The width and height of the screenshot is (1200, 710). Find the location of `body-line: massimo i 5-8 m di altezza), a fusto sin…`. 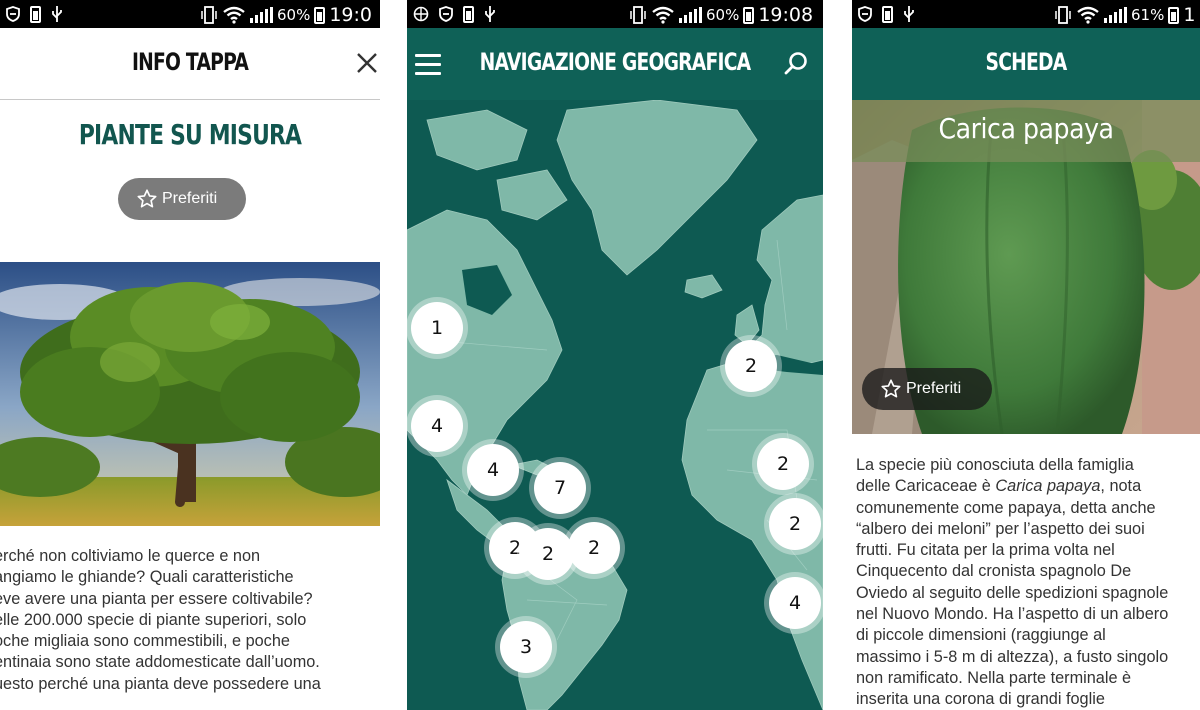

body-line: massimo i 5-8 m di altezza), a fusto sin… is located at coordinates (1012, 656).